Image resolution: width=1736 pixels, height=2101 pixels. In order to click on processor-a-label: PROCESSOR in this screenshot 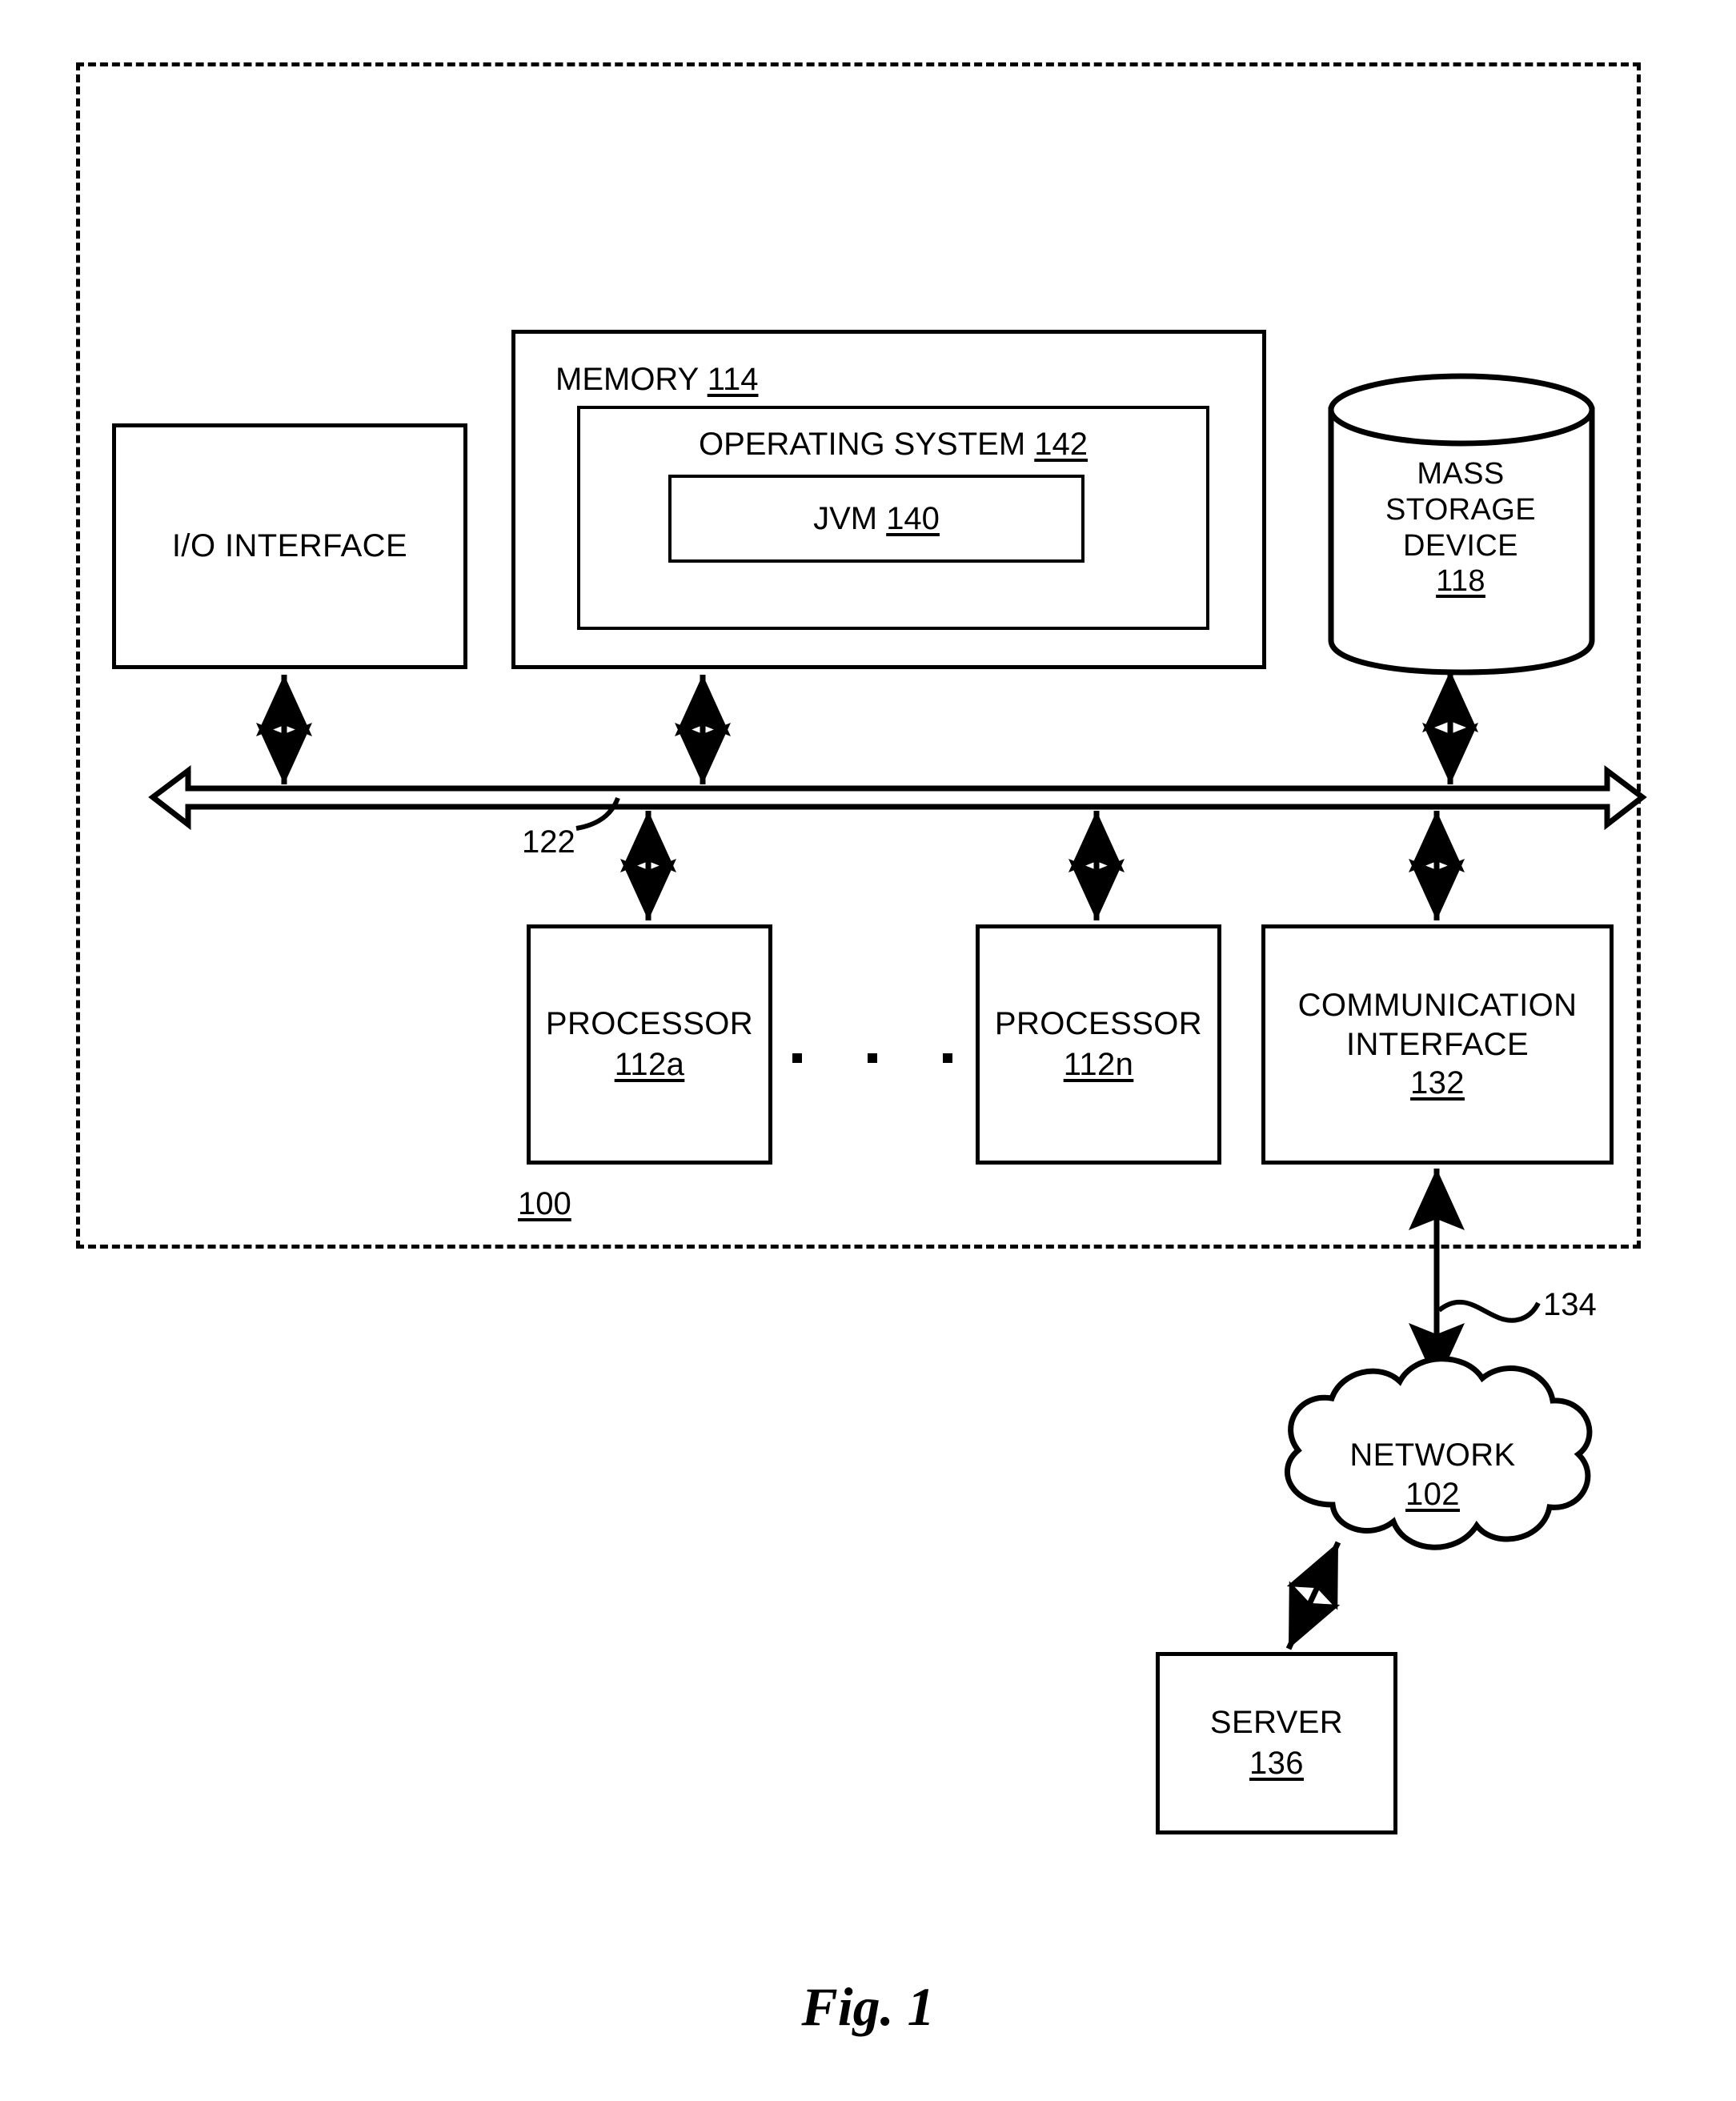, I will do `click(649, 1023)`.